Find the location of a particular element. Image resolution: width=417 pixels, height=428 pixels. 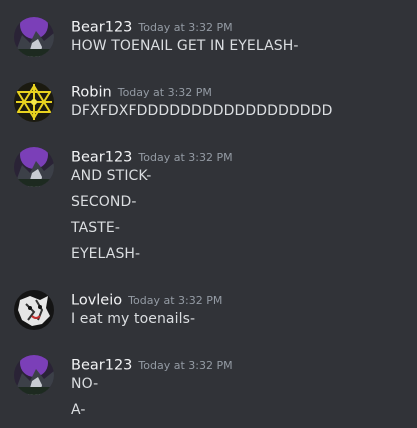

message-text: EYELASH- is located at coordinates (106, 254).